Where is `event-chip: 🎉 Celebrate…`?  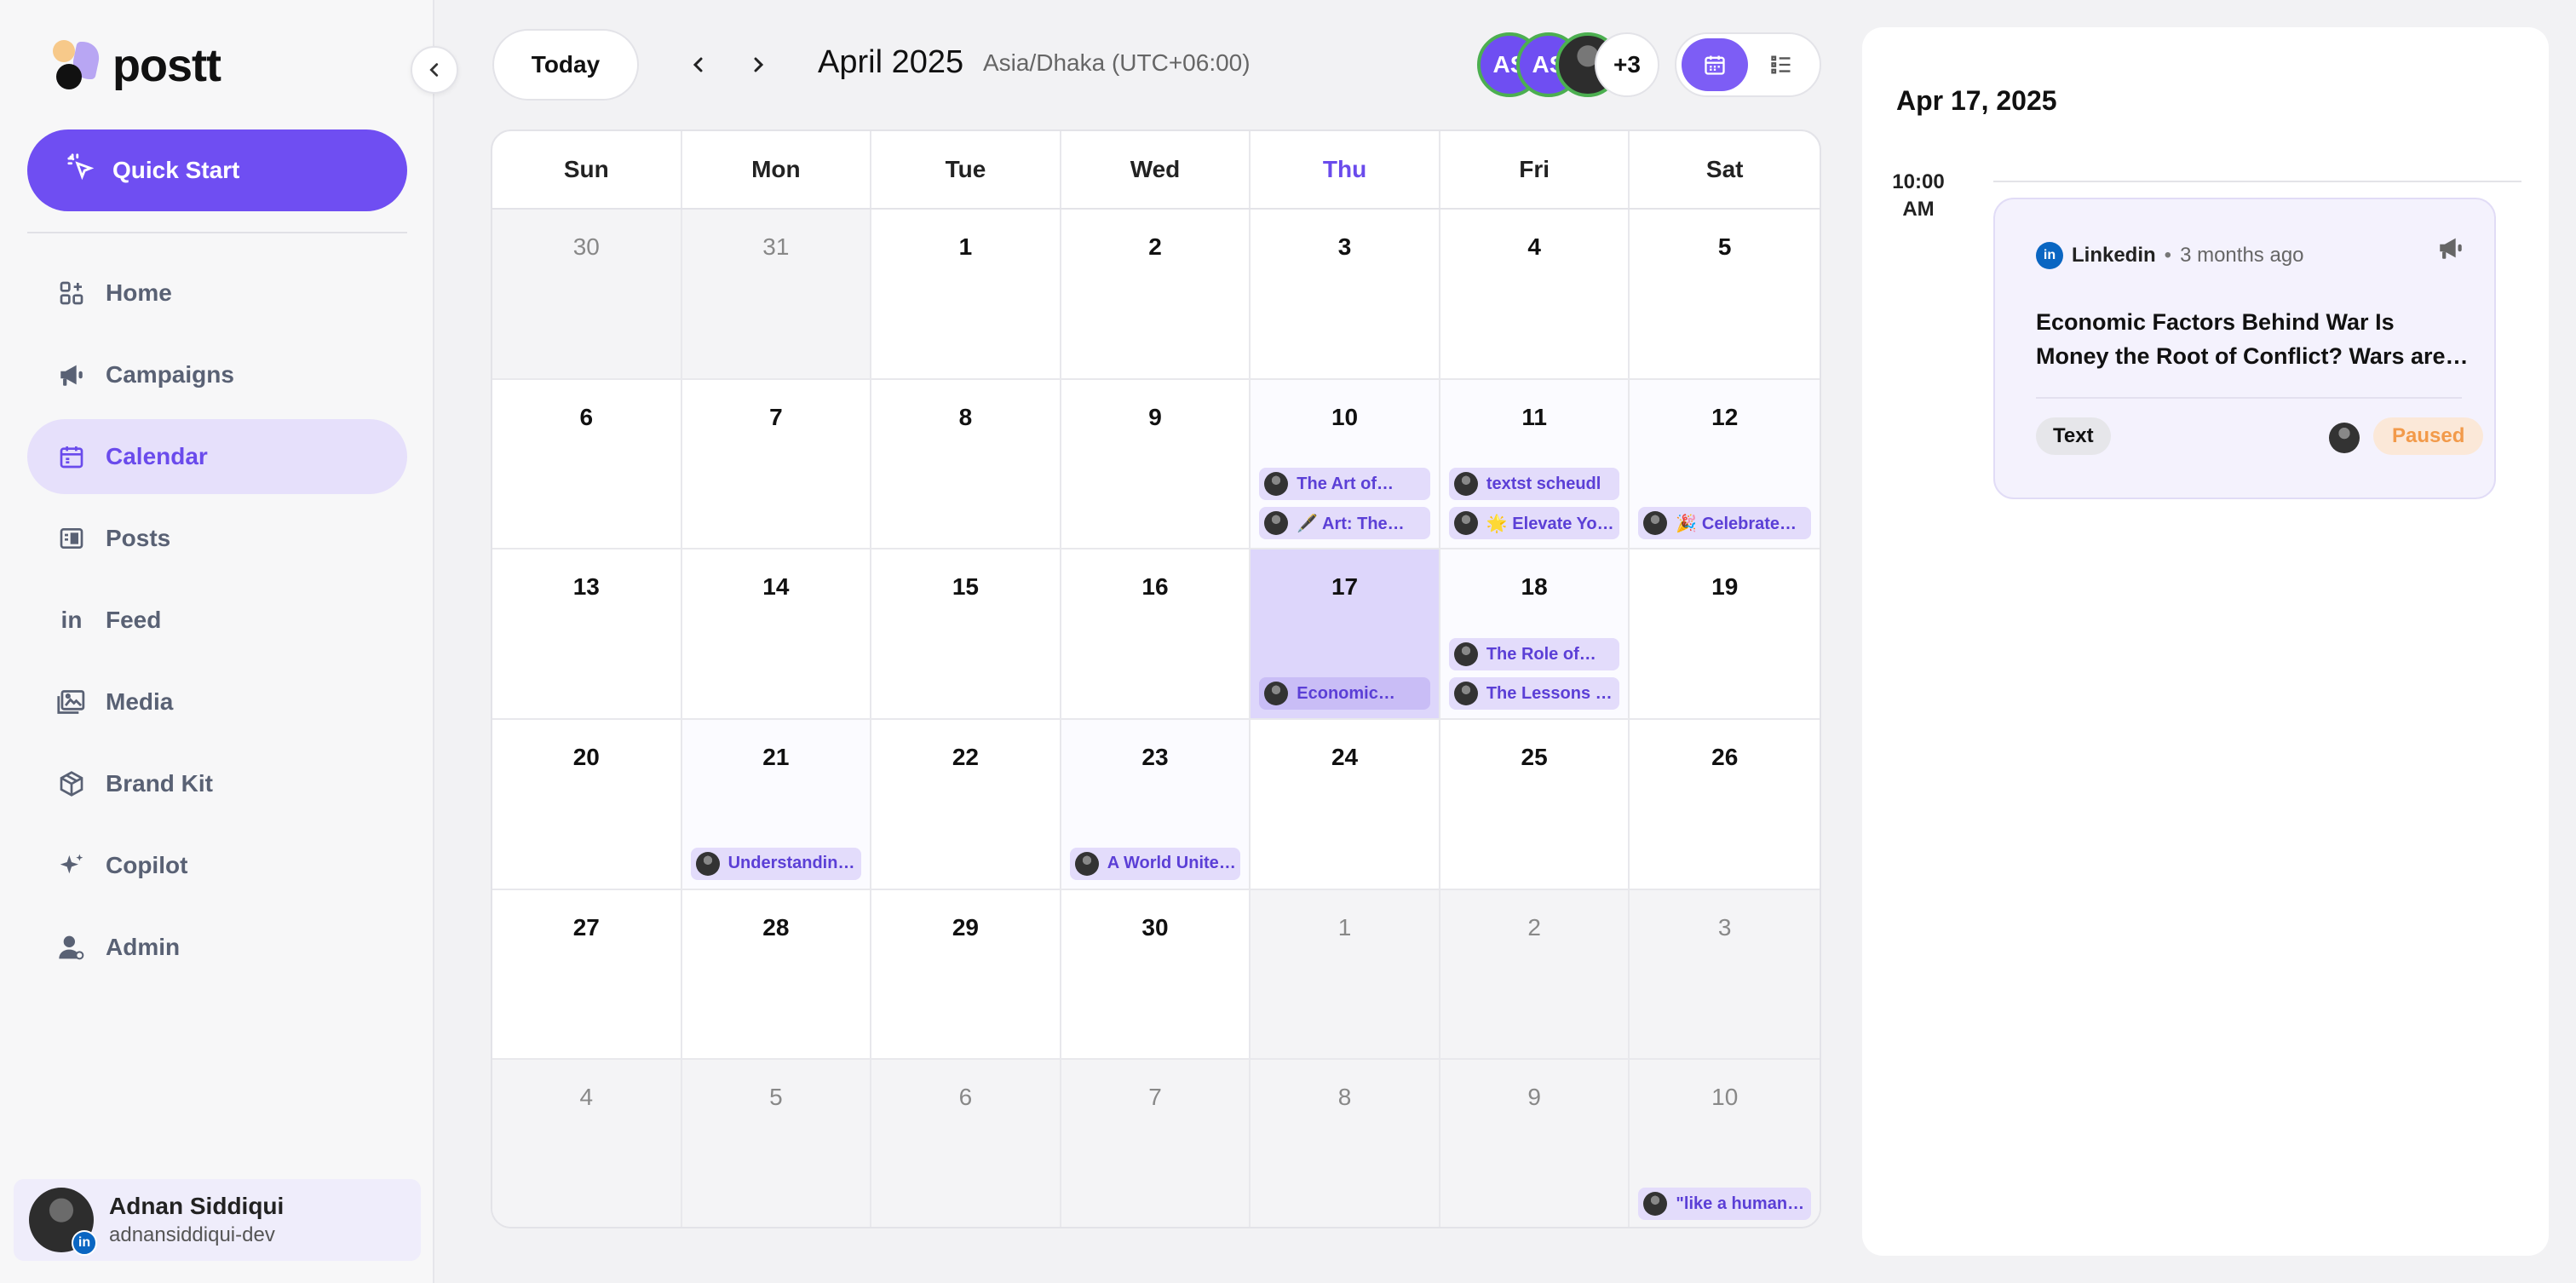 event-chip: 🎉 Celebrate… is located at coordinates (1725, 523).